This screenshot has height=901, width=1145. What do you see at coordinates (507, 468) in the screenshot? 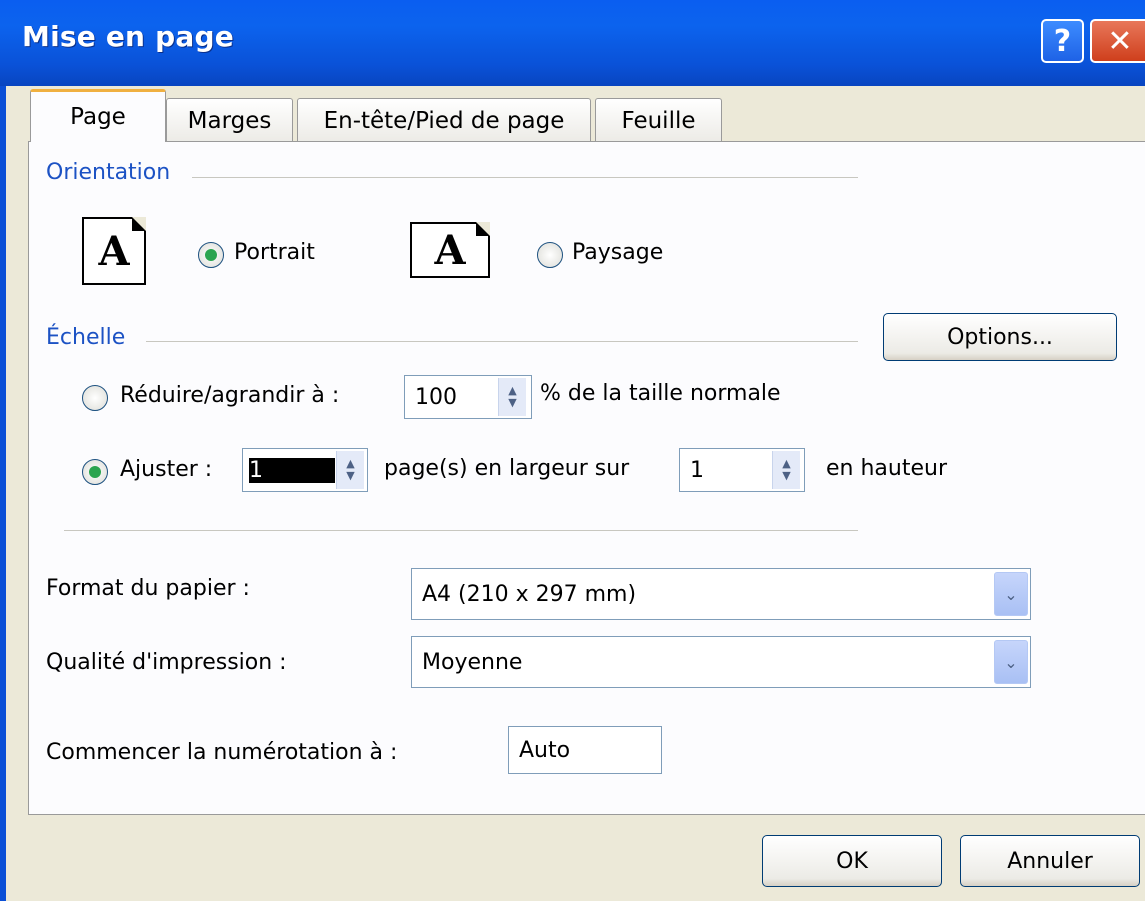
I see `fit-wide-suffix: page(s) en largeur sur` at bounding box center [507, 468].